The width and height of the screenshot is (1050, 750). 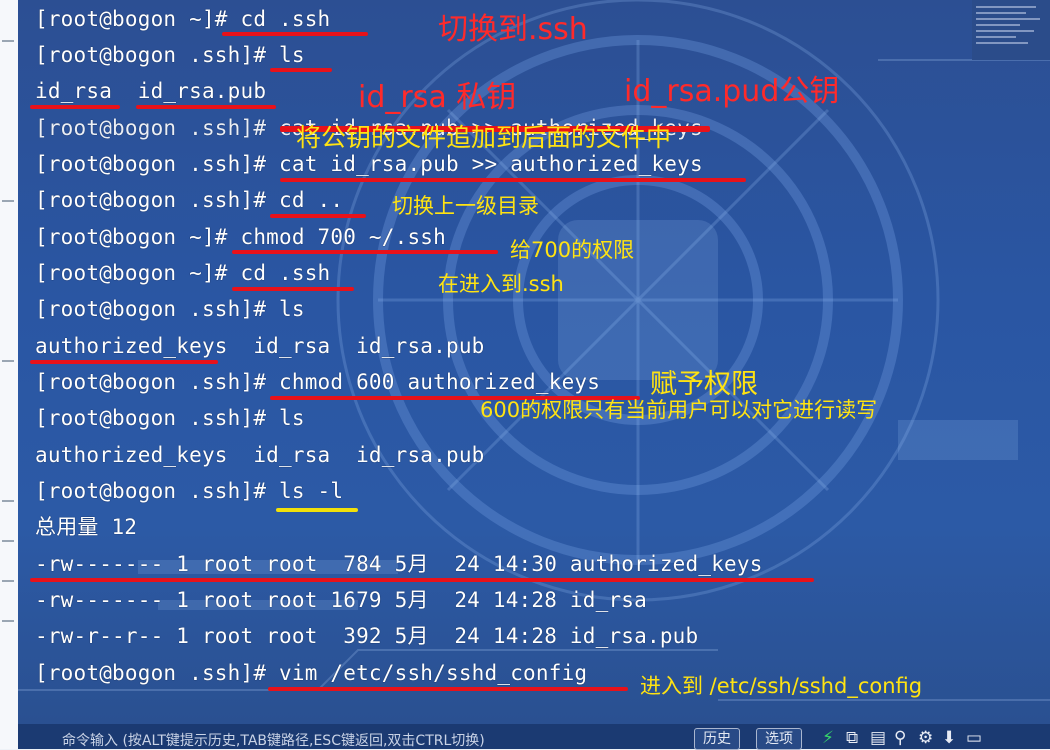 What do you see at coordinates (240, 237) in the screenshot?
I see `terminal-line: [root@bogon ~]# chmod 700 ~/.ssh` at bounding box center [240, 237].